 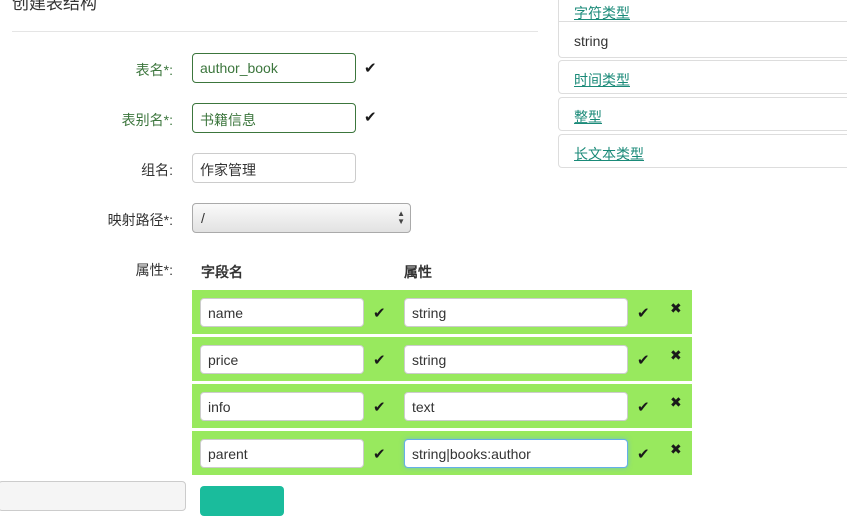 I want to click on route-select-value: /, so click(x=203, y=218).